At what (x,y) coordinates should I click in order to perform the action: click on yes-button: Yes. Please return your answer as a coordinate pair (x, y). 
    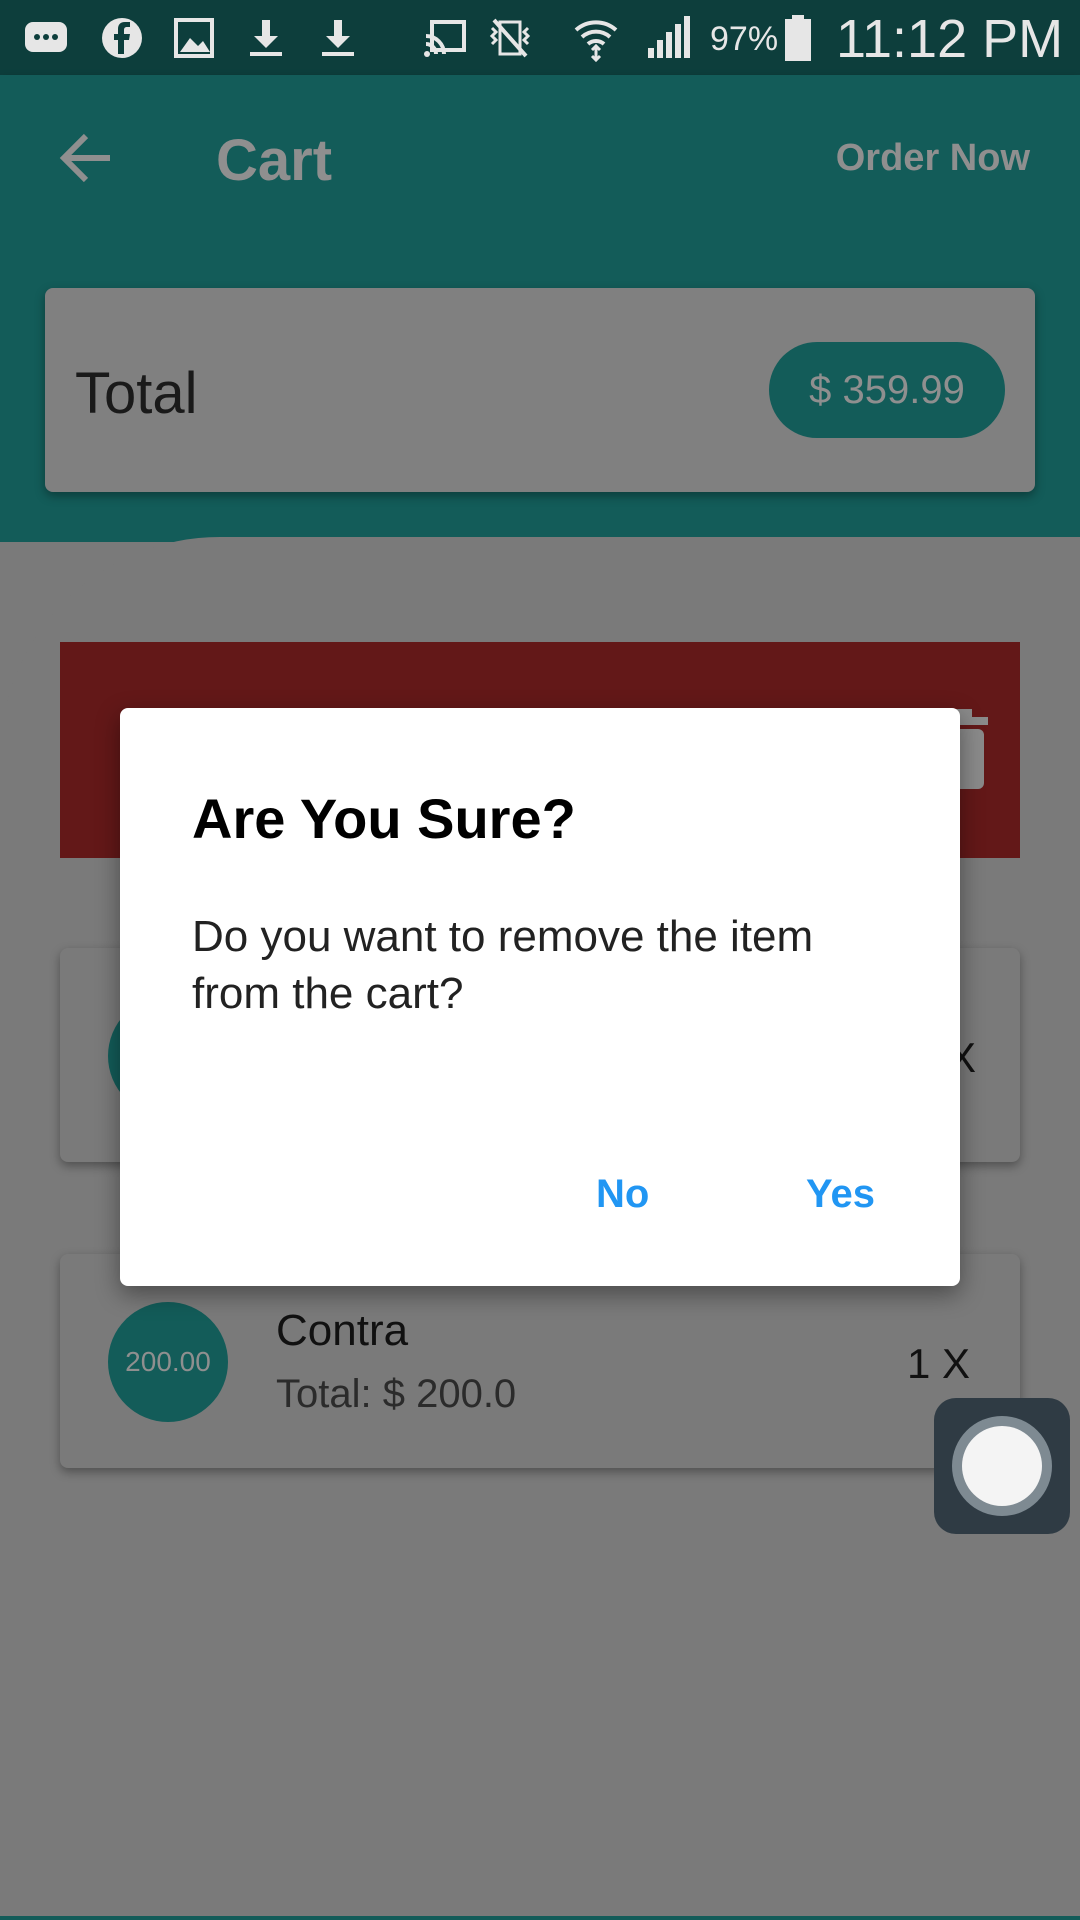
    Looking at the image, I should click on (840, 1194).